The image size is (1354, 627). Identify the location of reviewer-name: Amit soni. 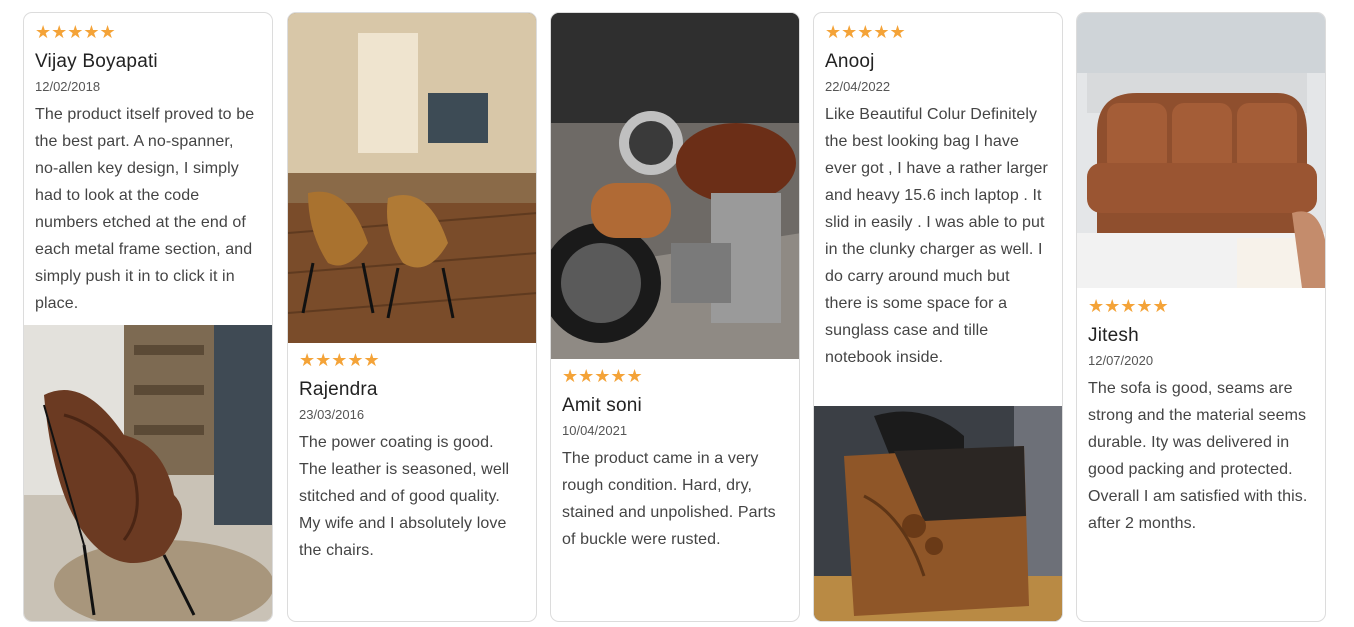
(602, 405).